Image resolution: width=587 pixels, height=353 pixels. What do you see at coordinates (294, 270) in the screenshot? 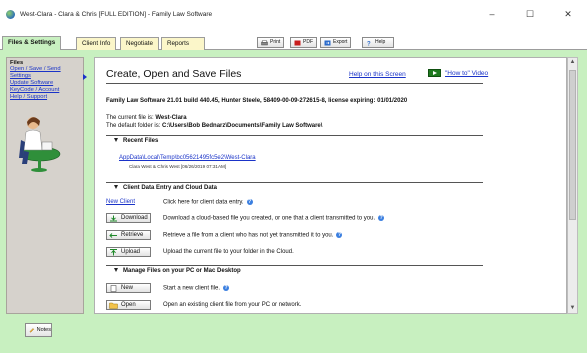
I see `manage-files-section-header: Manage Files on your PC or Mac Desktop` at bounding box center [294, 270].